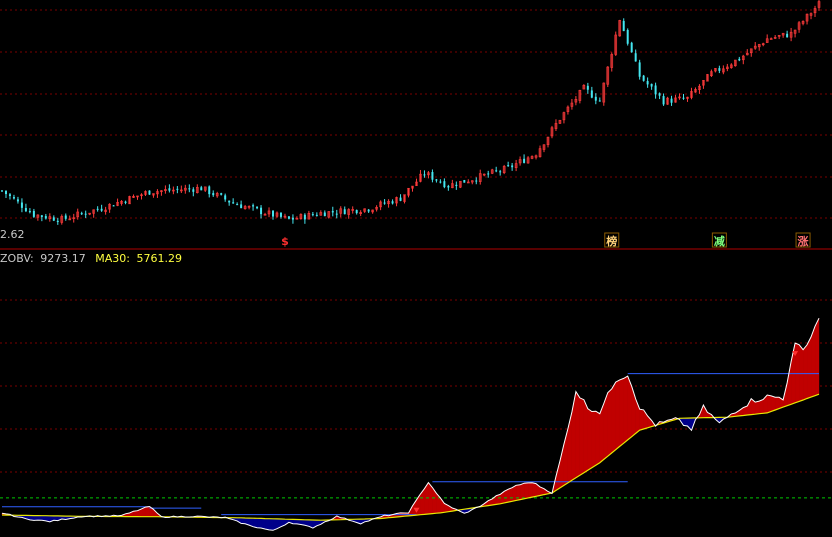  What do you see at coordinates (12, 234) in the screenshot?
I see `price-axis-label: 2.62` at bounding box center [12, 234].